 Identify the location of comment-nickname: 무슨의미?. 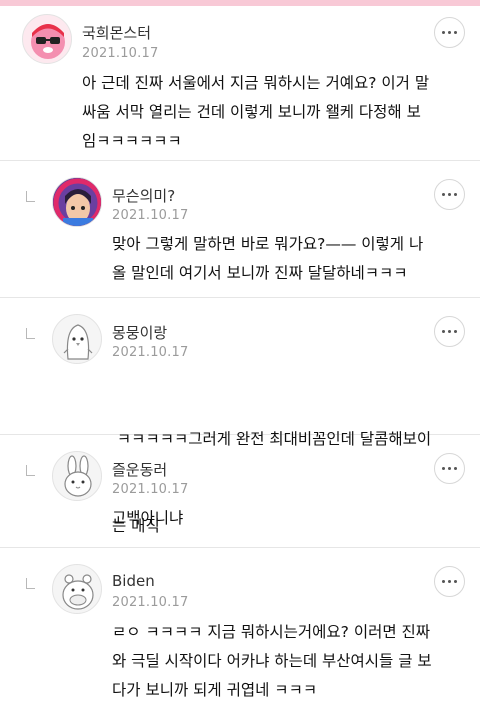
(143, 195).